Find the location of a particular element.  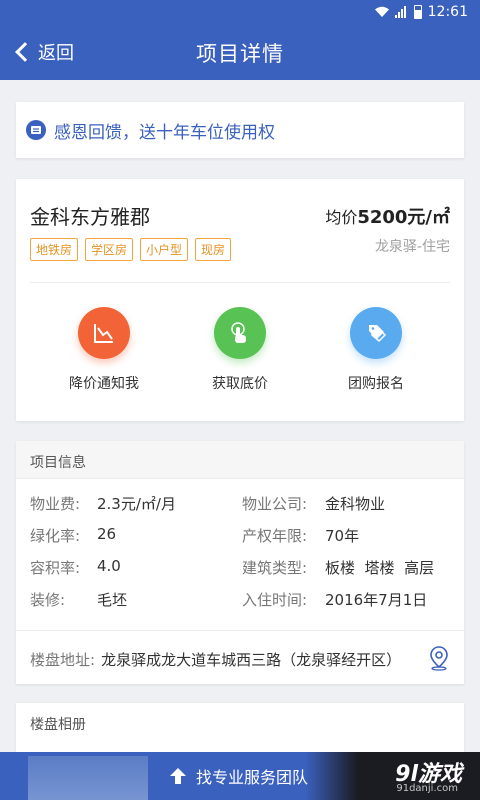

info-key: 绿化率: is located at coordinates (55, 536).